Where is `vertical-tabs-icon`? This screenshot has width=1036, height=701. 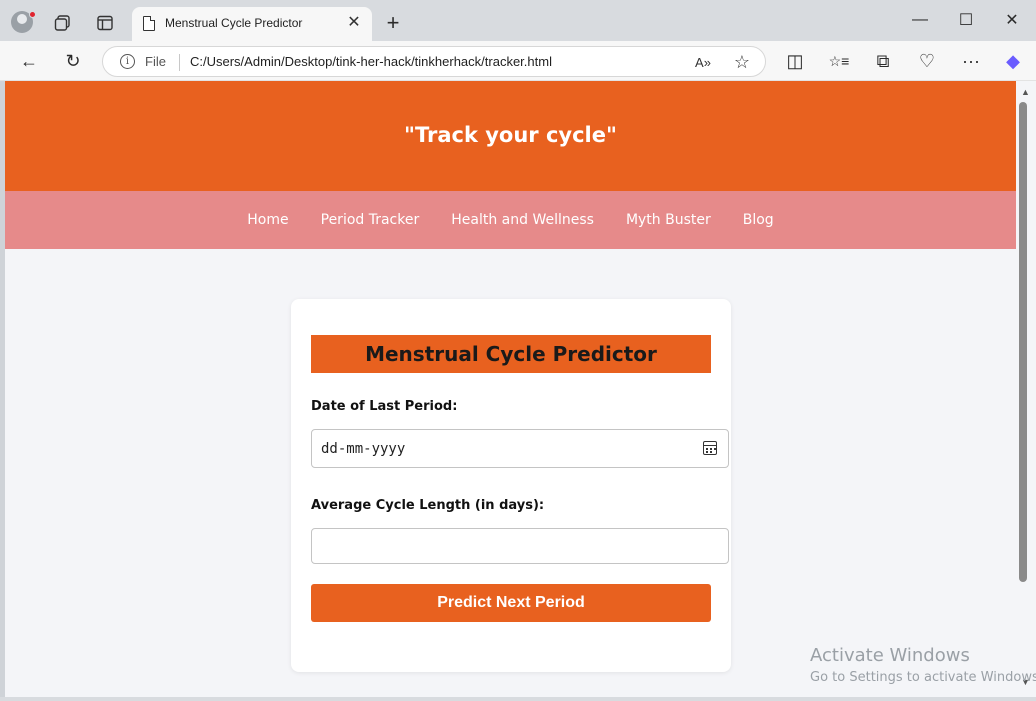
vertical-tabs-icon is located at coordinates (105, 23).